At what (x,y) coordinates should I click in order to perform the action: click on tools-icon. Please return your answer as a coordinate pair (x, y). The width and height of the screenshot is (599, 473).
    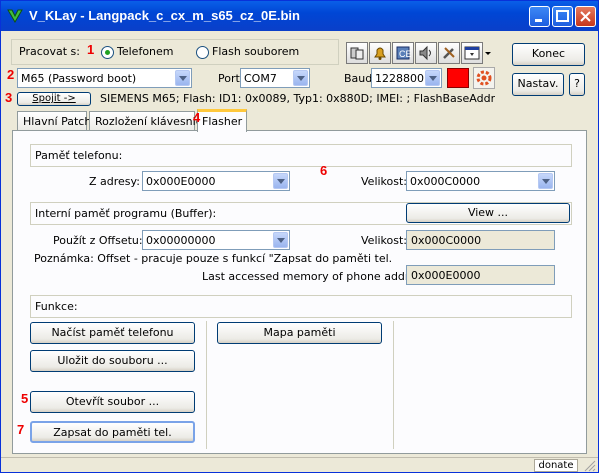
    Looking at the image, I should click on (449, 53).